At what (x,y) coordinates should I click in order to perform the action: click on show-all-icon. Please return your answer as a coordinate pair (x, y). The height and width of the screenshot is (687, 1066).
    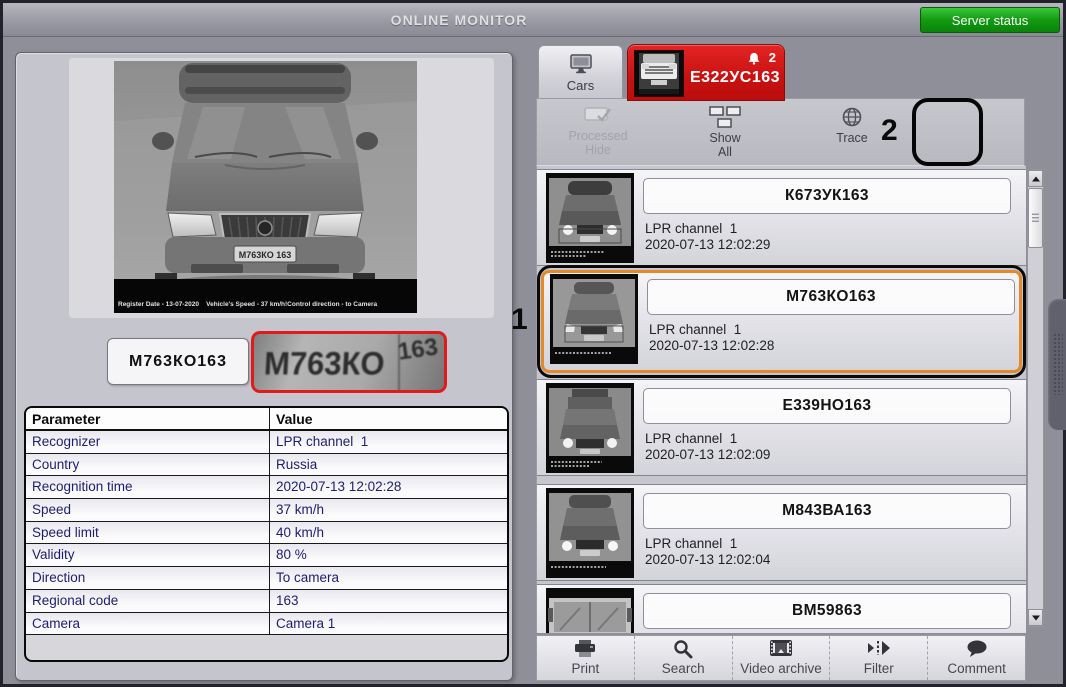
    Looking at the image, I should click on (725, 117).